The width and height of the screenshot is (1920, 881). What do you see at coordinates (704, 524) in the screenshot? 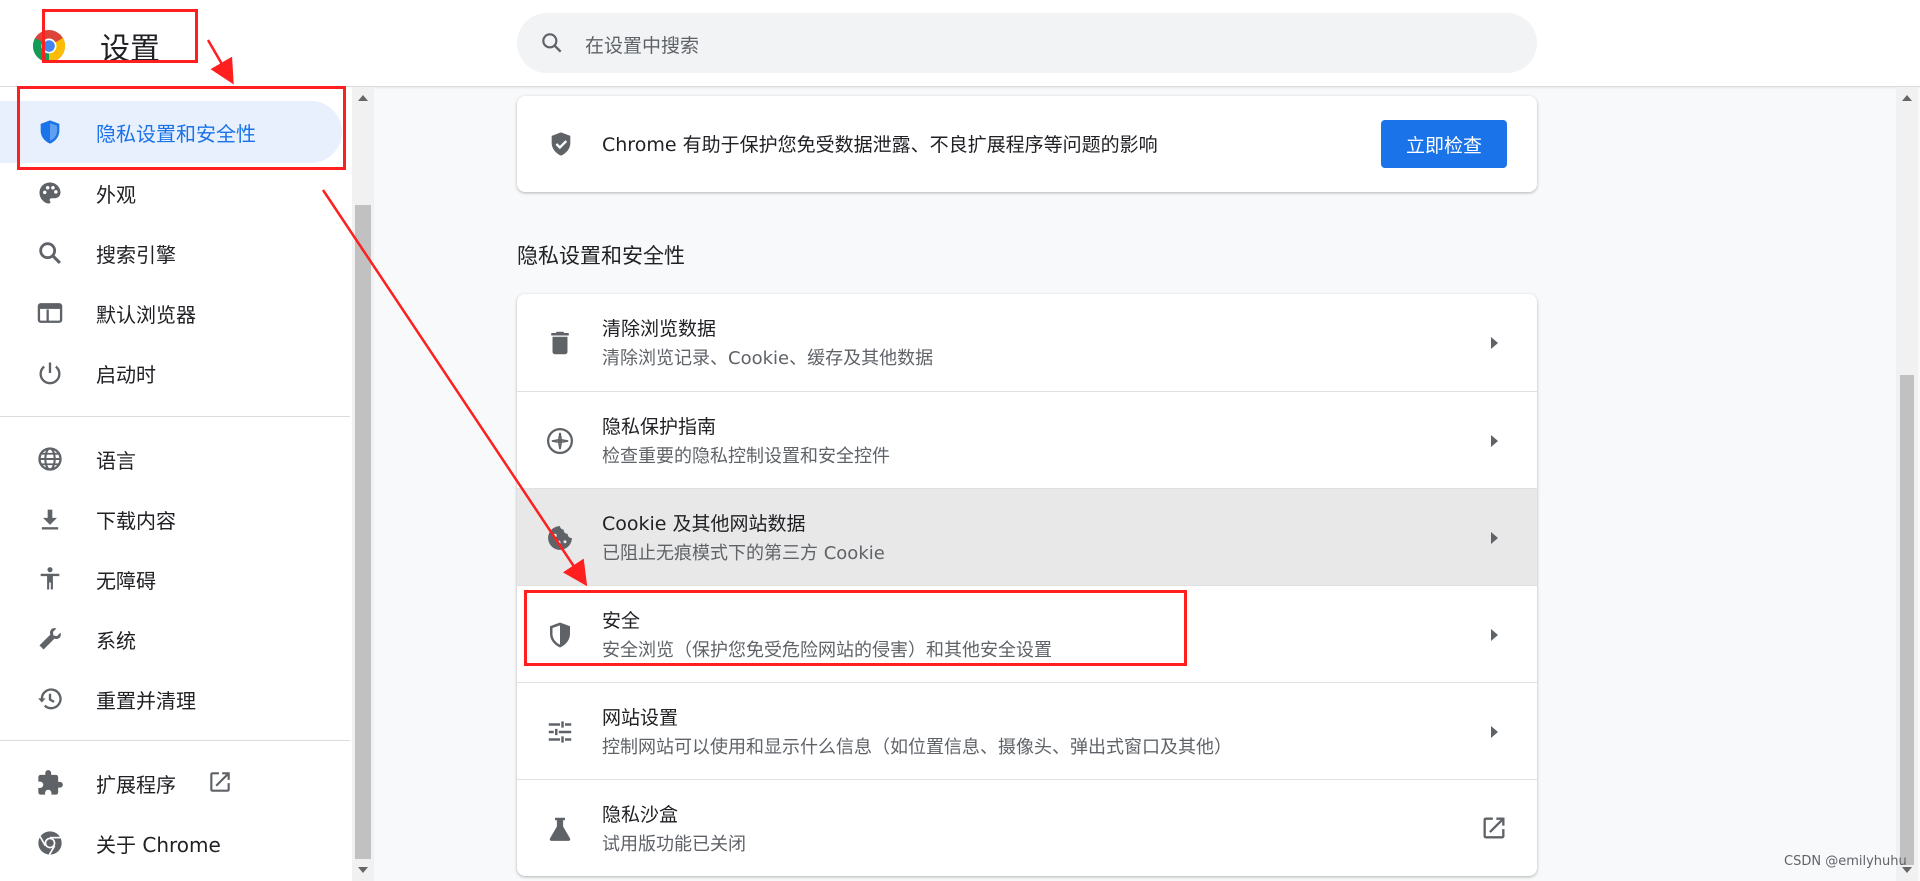
I see `row-title: Cookie 及其他网站数据` at bounding box center [704, 524].